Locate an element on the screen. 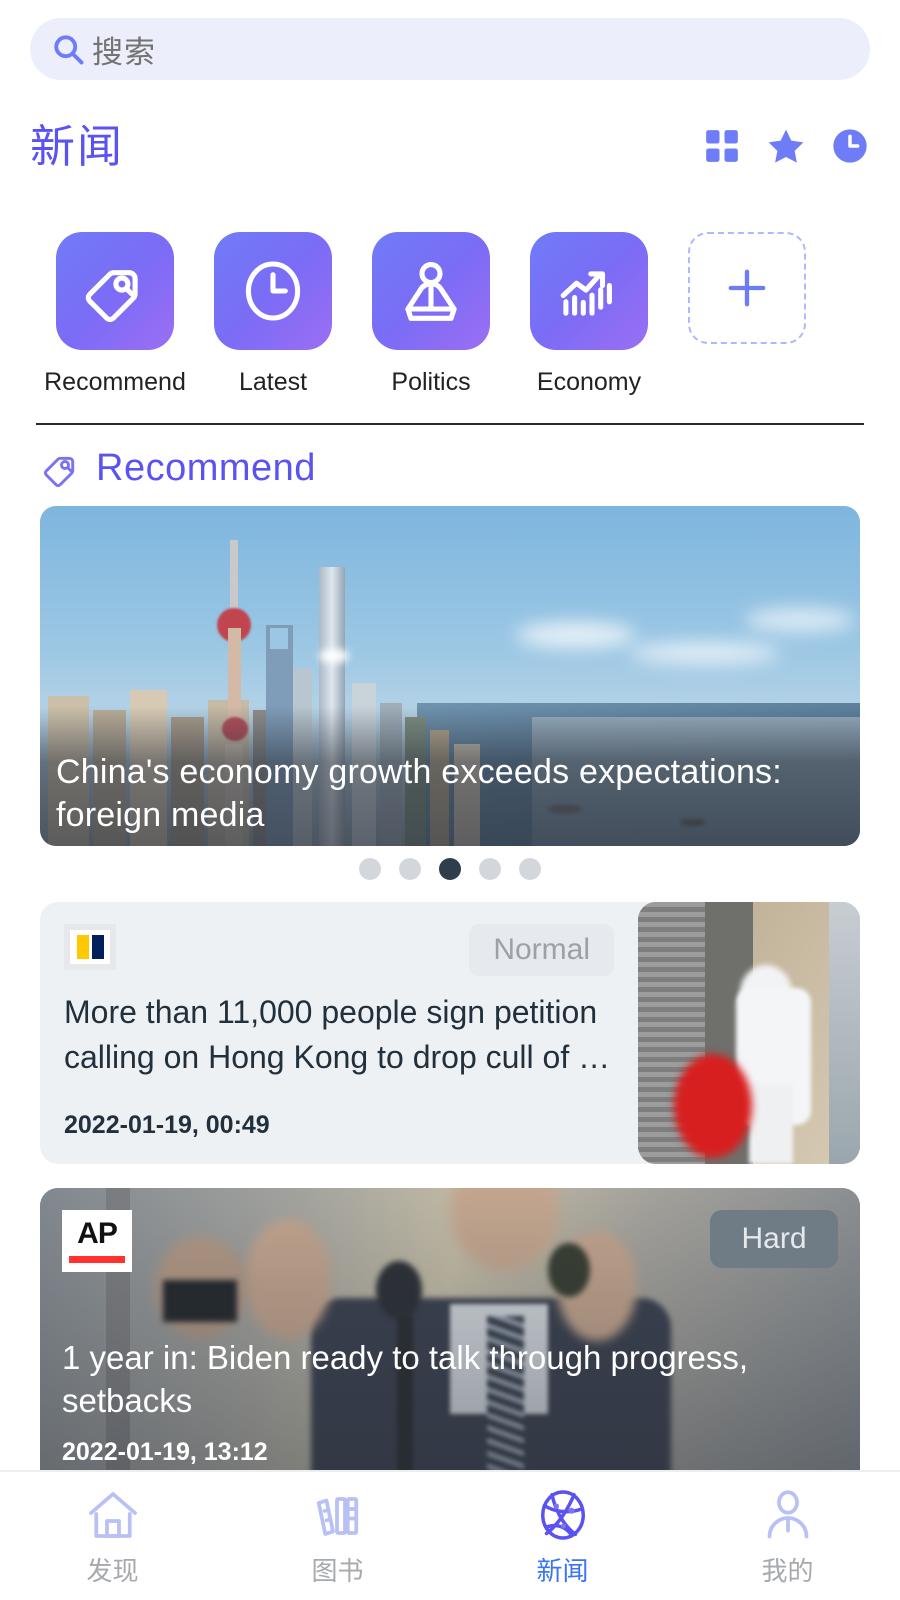 This screenshot has height=1600, width=900. tab-label: 我的 is located at coordinates (787, 1570).